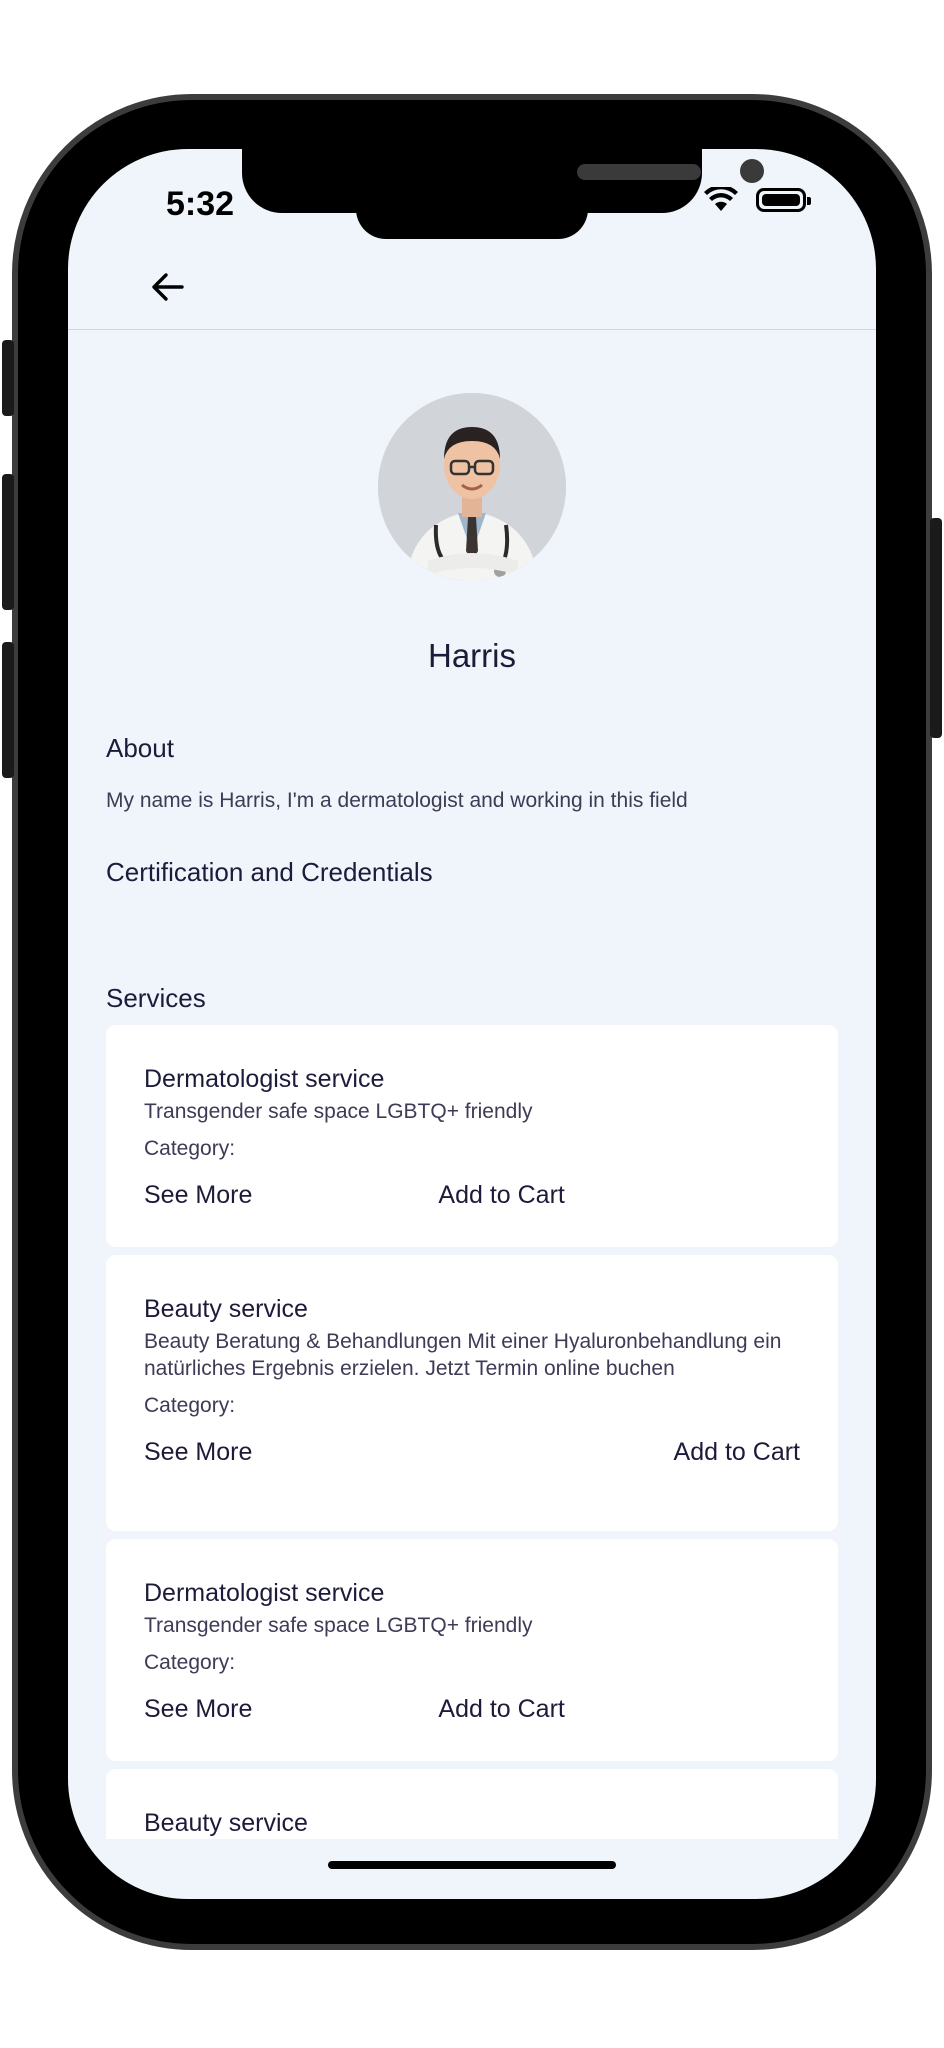  I want to click on home-indicator, so click(472, 1865).